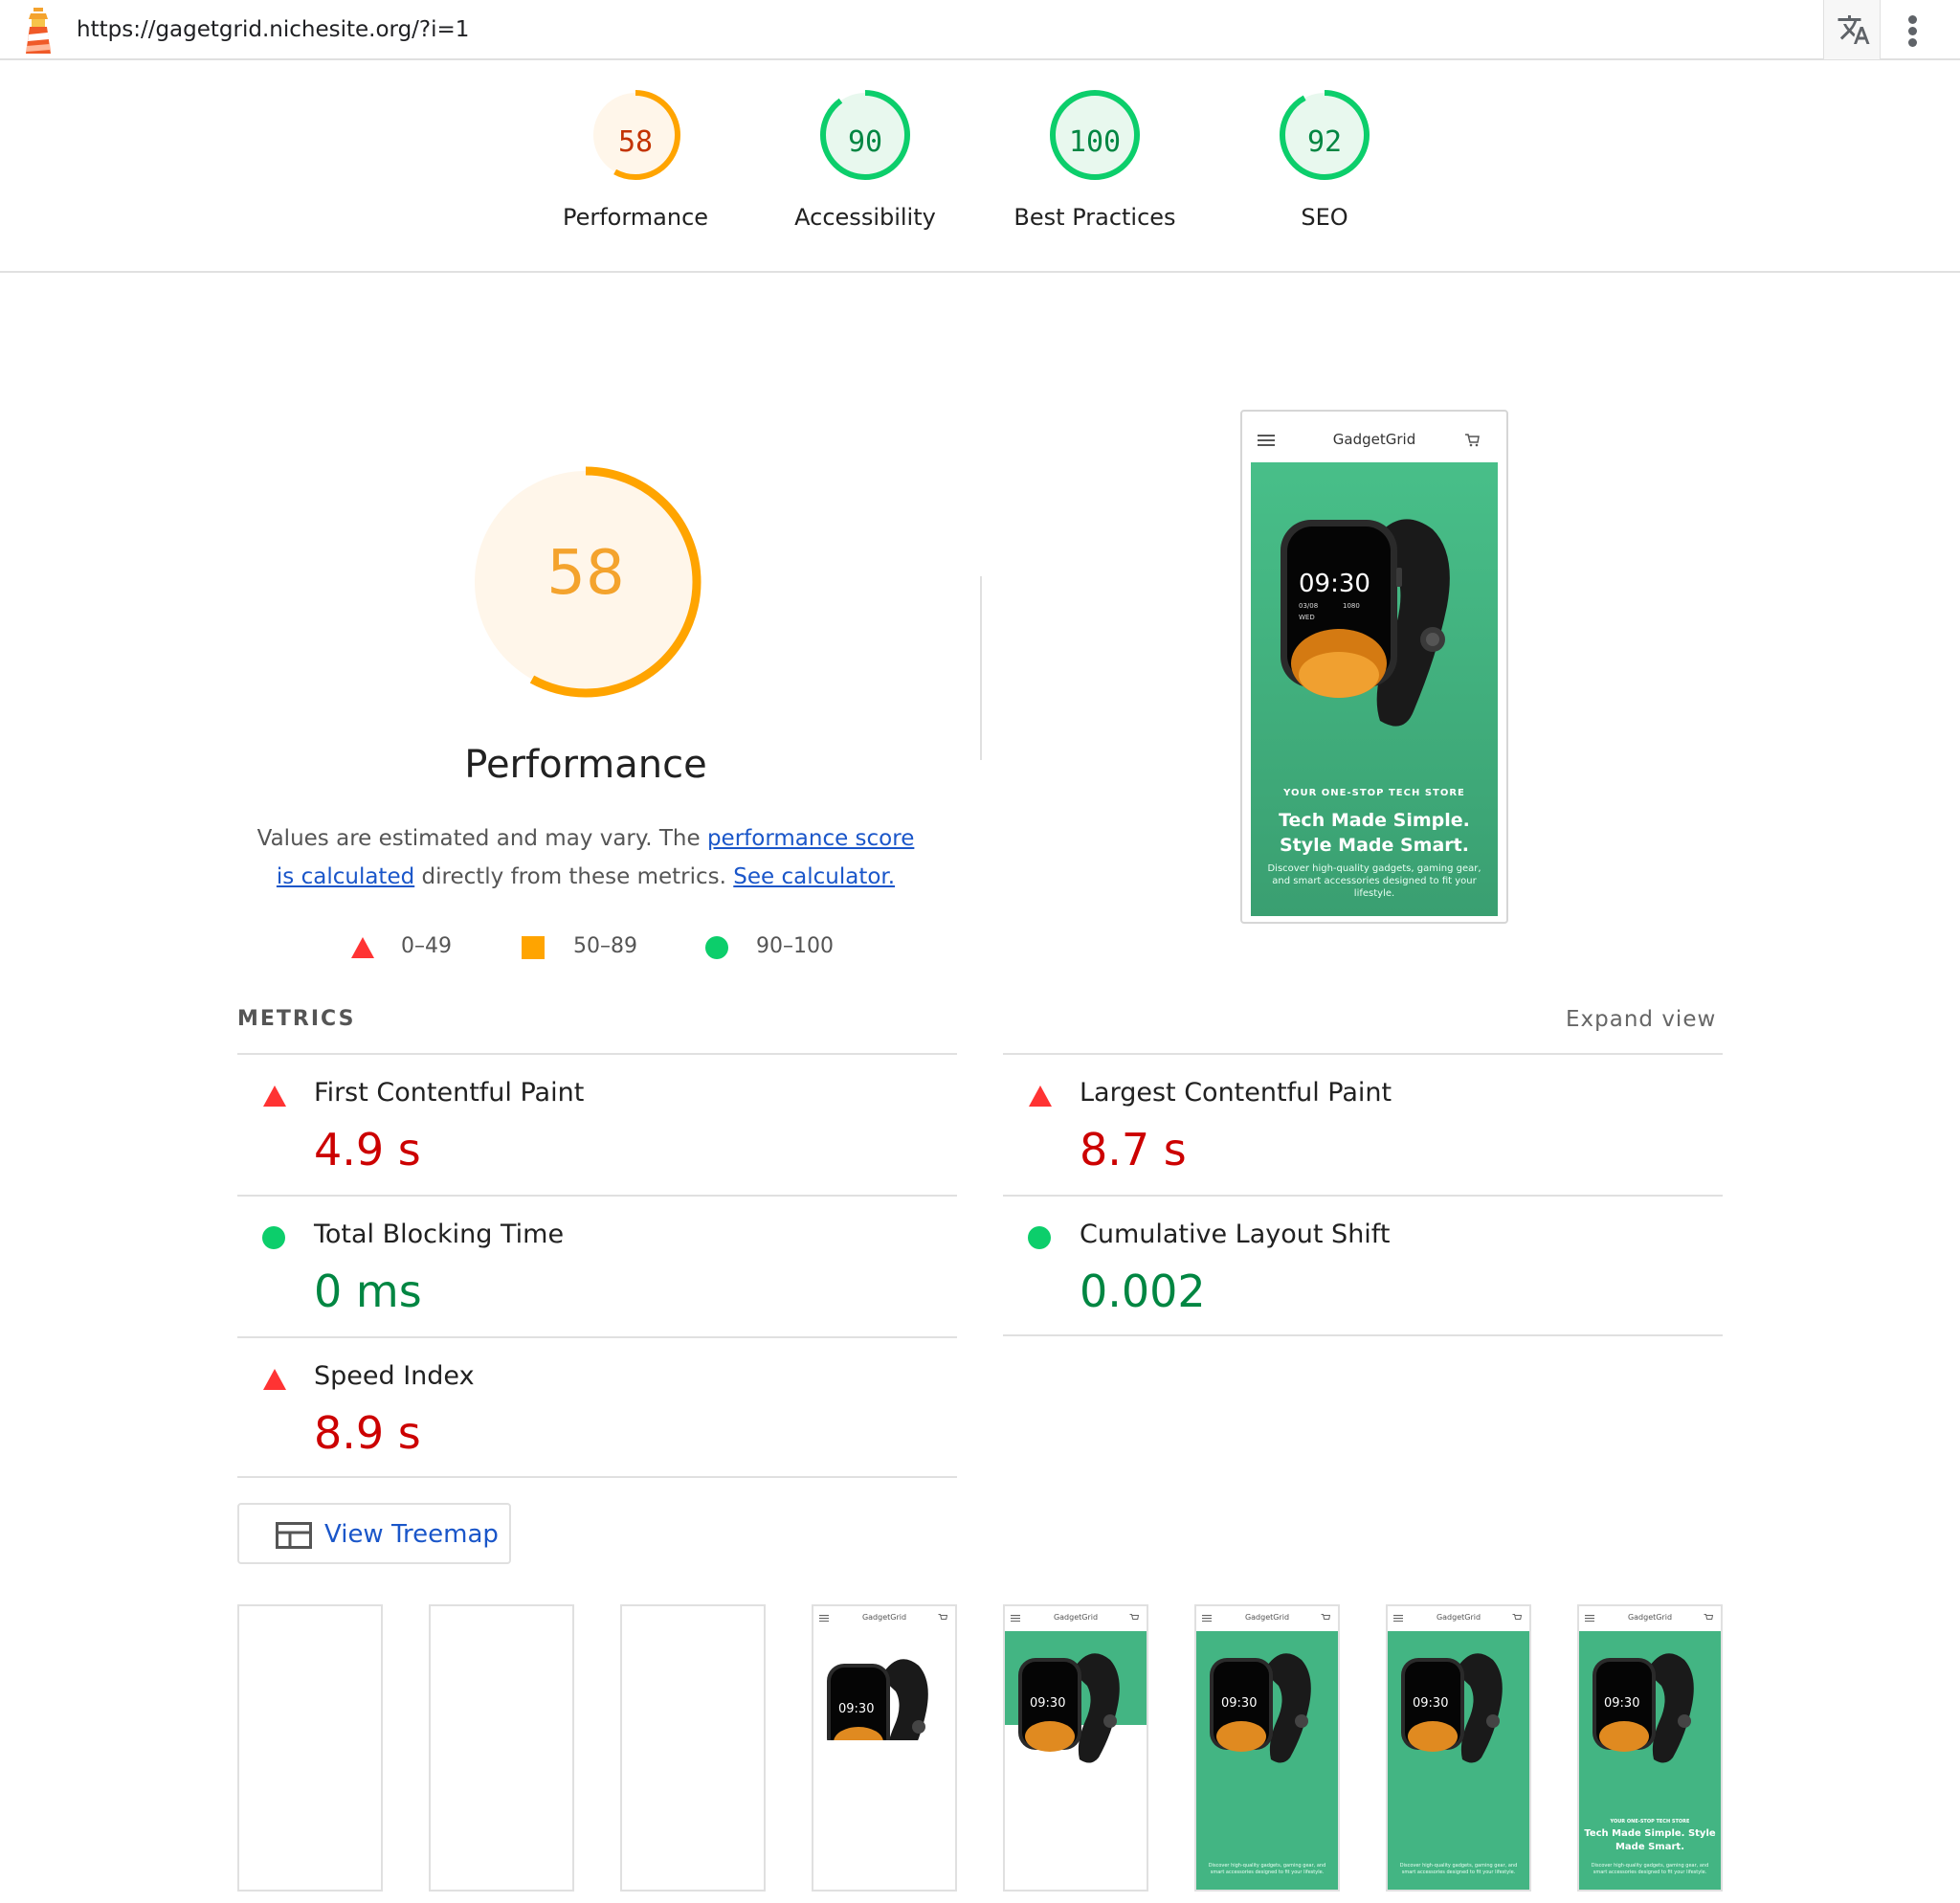 The width and height of the screenshot is (1960, 1903). I want to click on view-treemap-button: View Treemap, so click(374, 1533).